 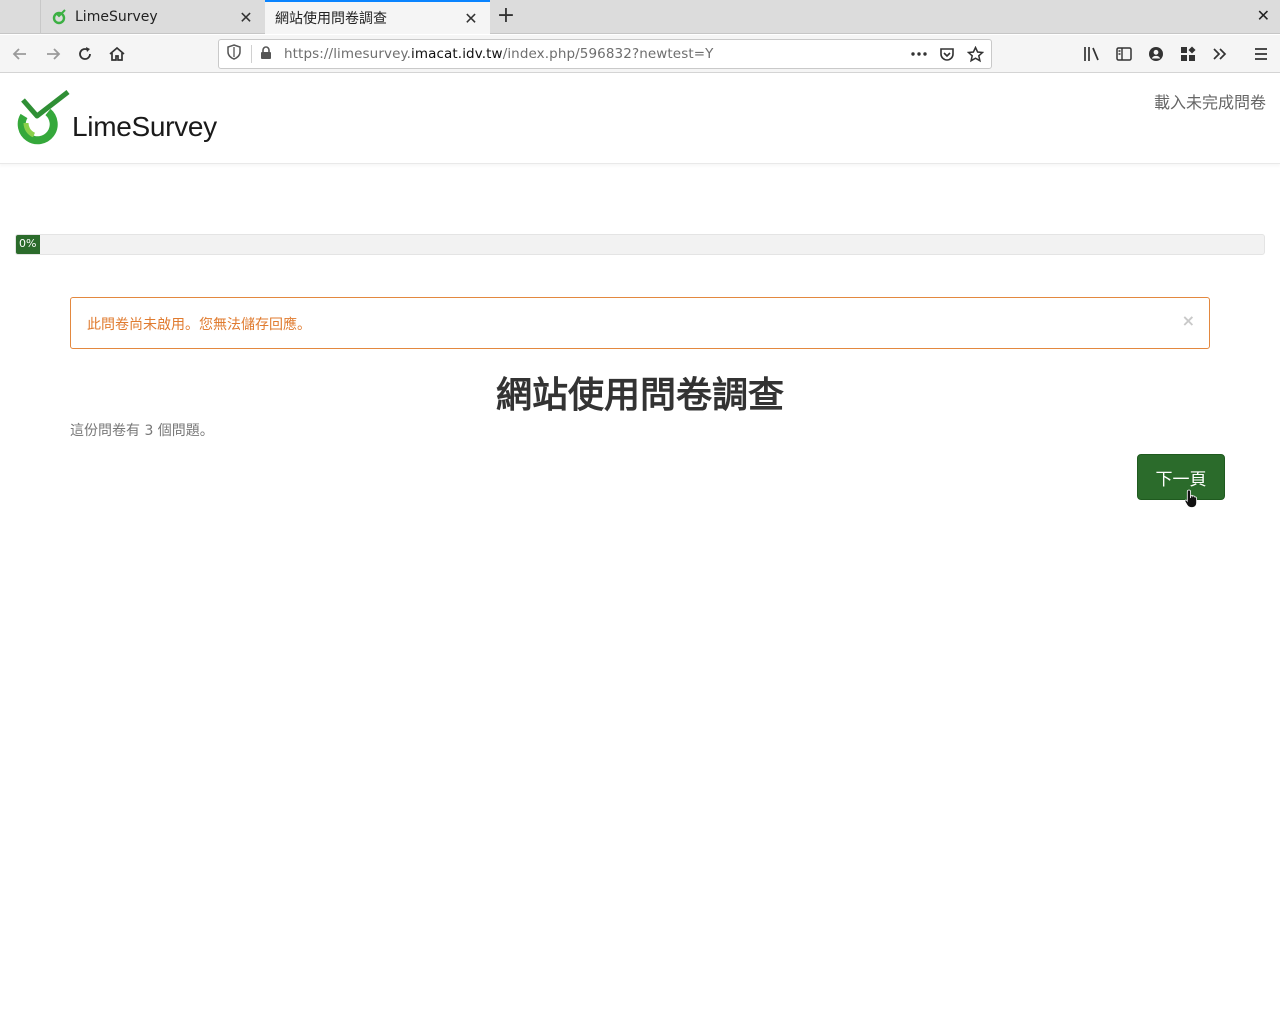 I want to click on account-icon, so click(x=1156, y=54).